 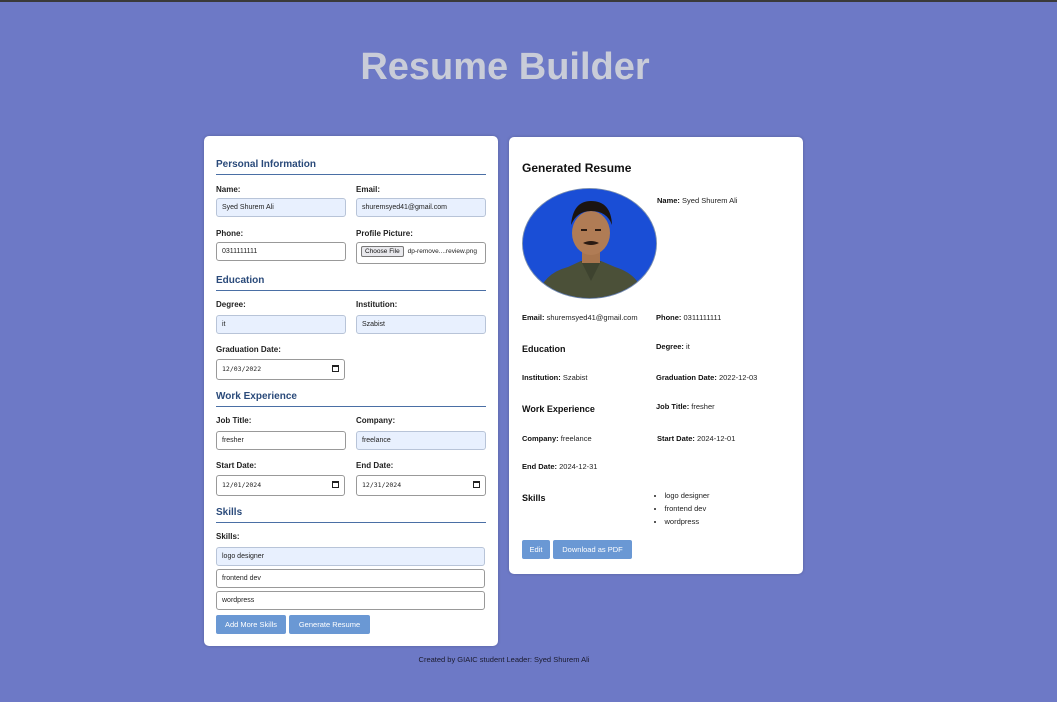 I want to click on resume-graduation-date: Graduation Date: 2022-12-03, so click(x=707, y=377).